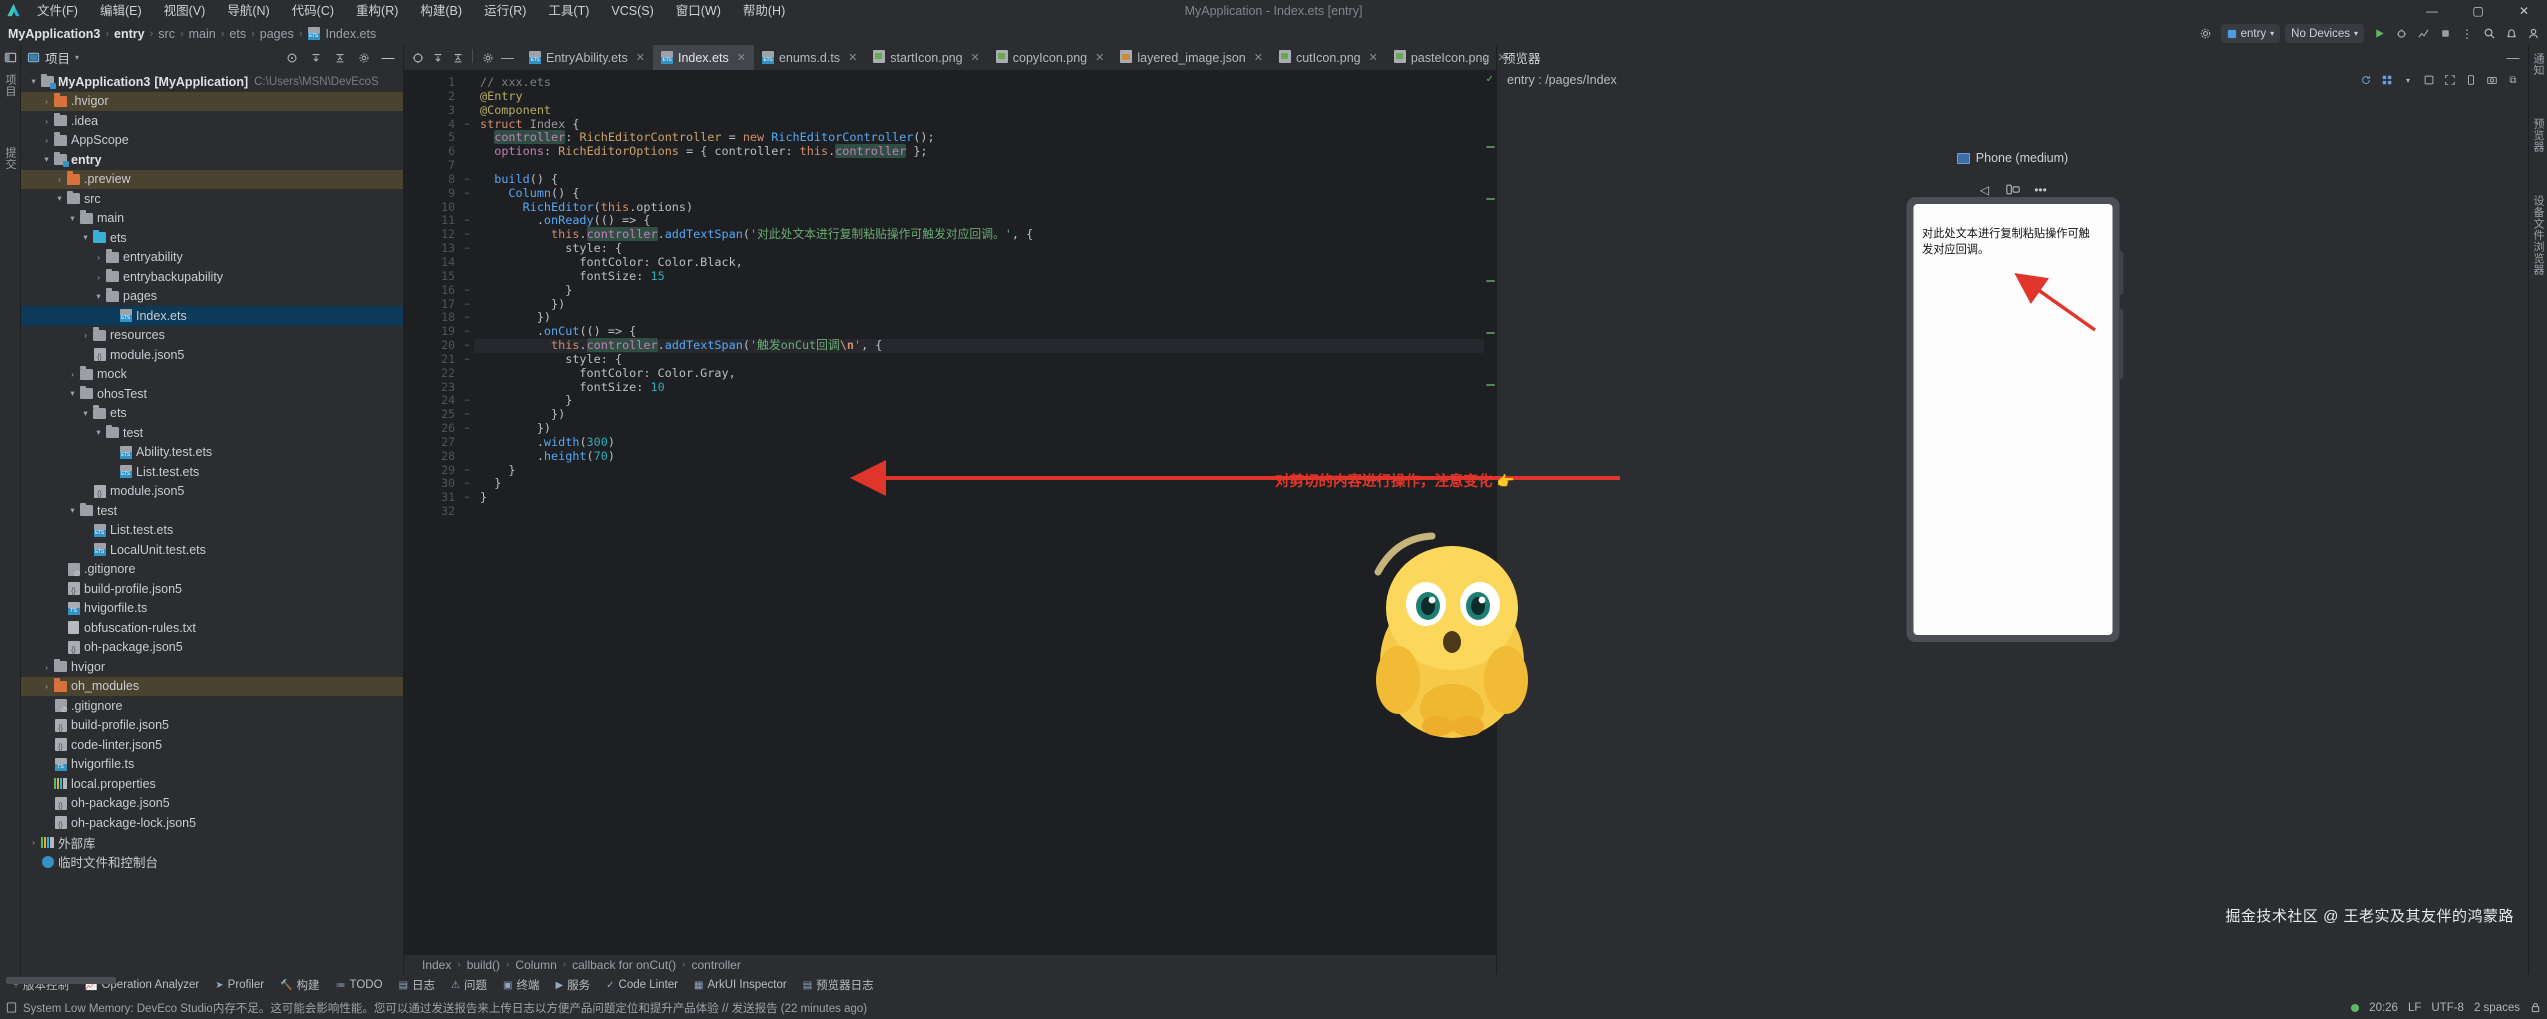  Describe the element at coordinates (121, 11) in the screenshot. I see `menu-item-edit: 编辑(E)` at that location.